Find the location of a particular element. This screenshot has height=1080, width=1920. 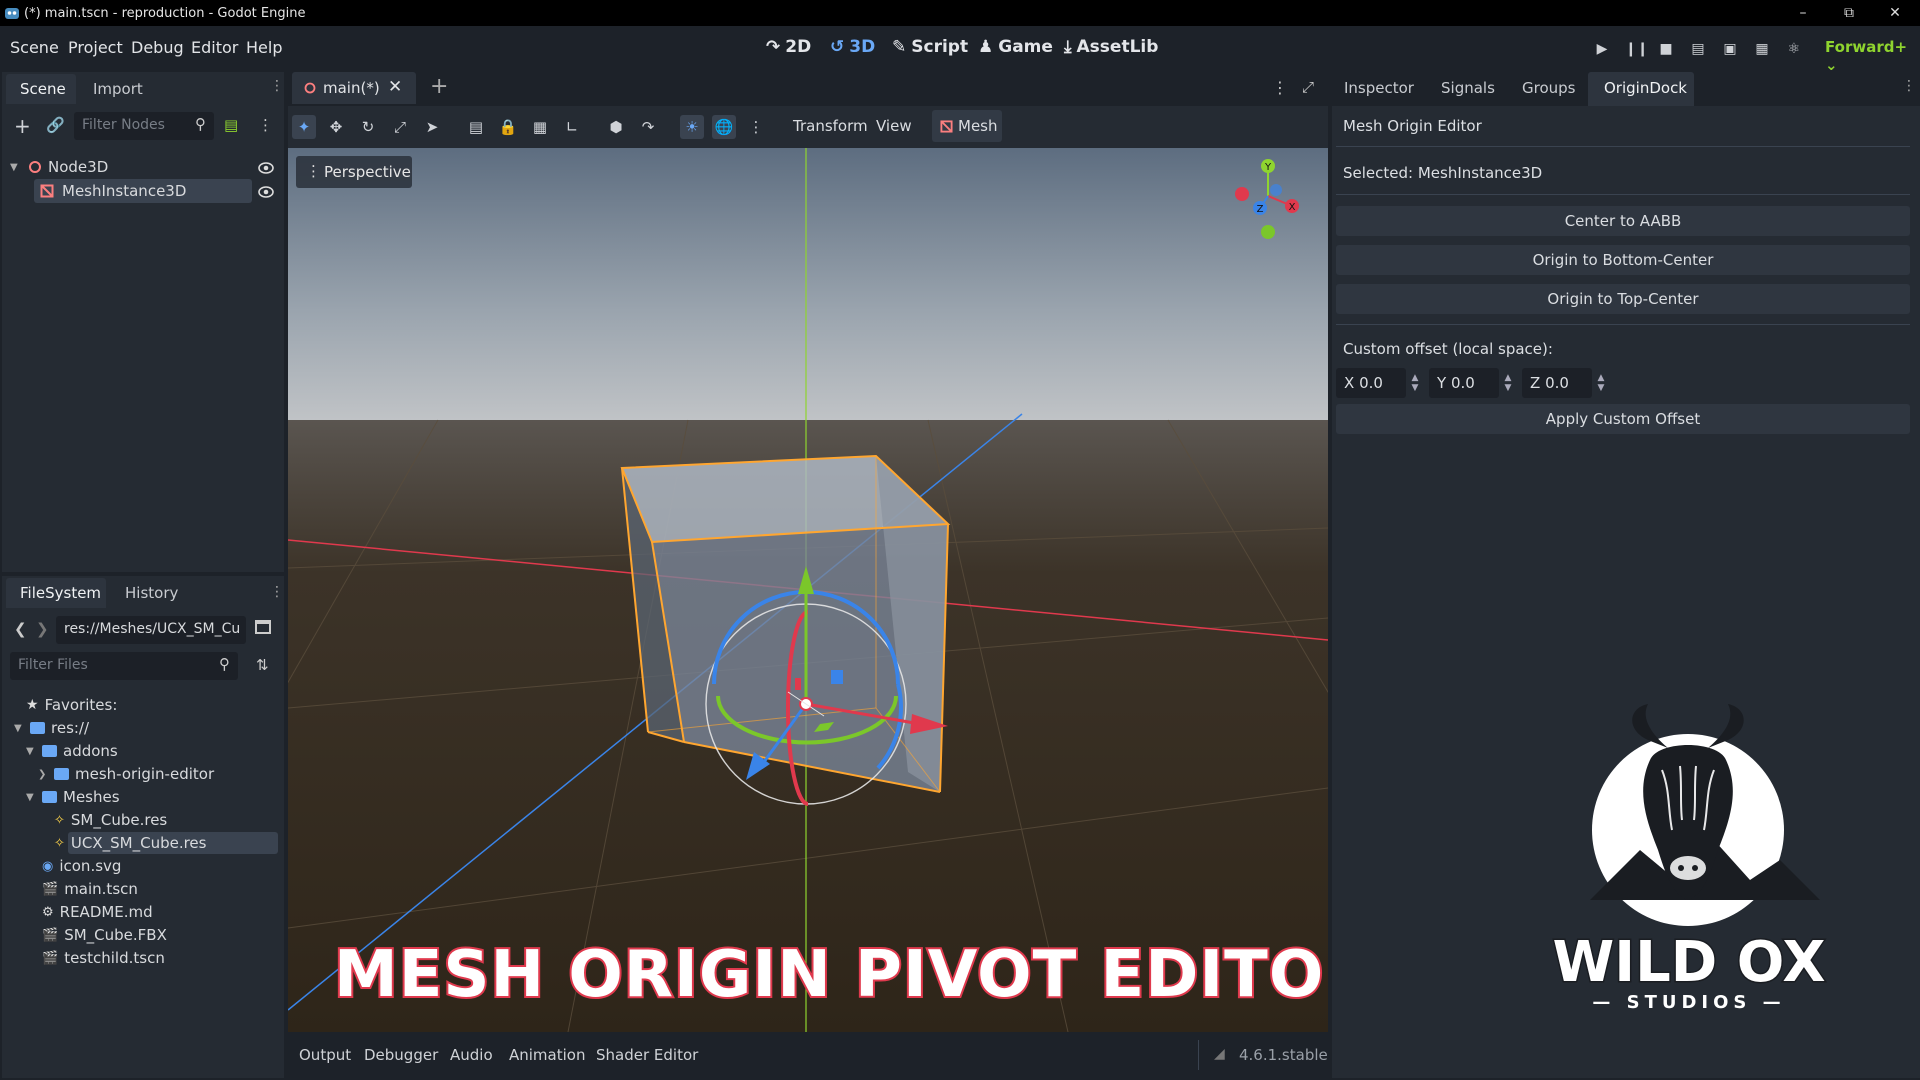

tab-animation: Animation is located at coordinates (547, 1055).